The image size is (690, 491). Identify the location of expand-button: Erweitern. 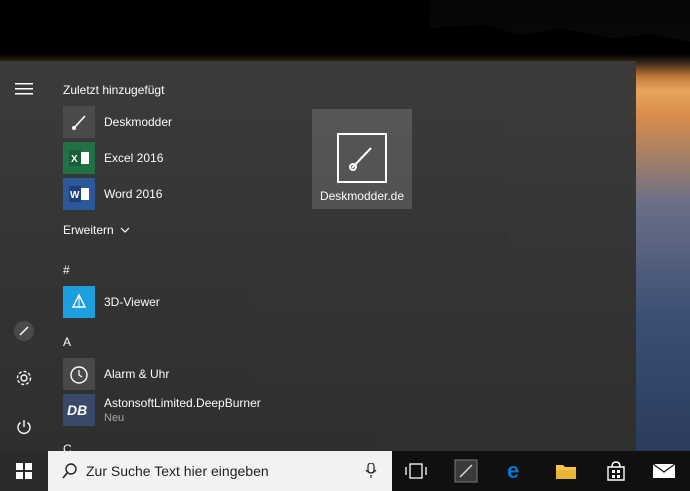
(96, 230).